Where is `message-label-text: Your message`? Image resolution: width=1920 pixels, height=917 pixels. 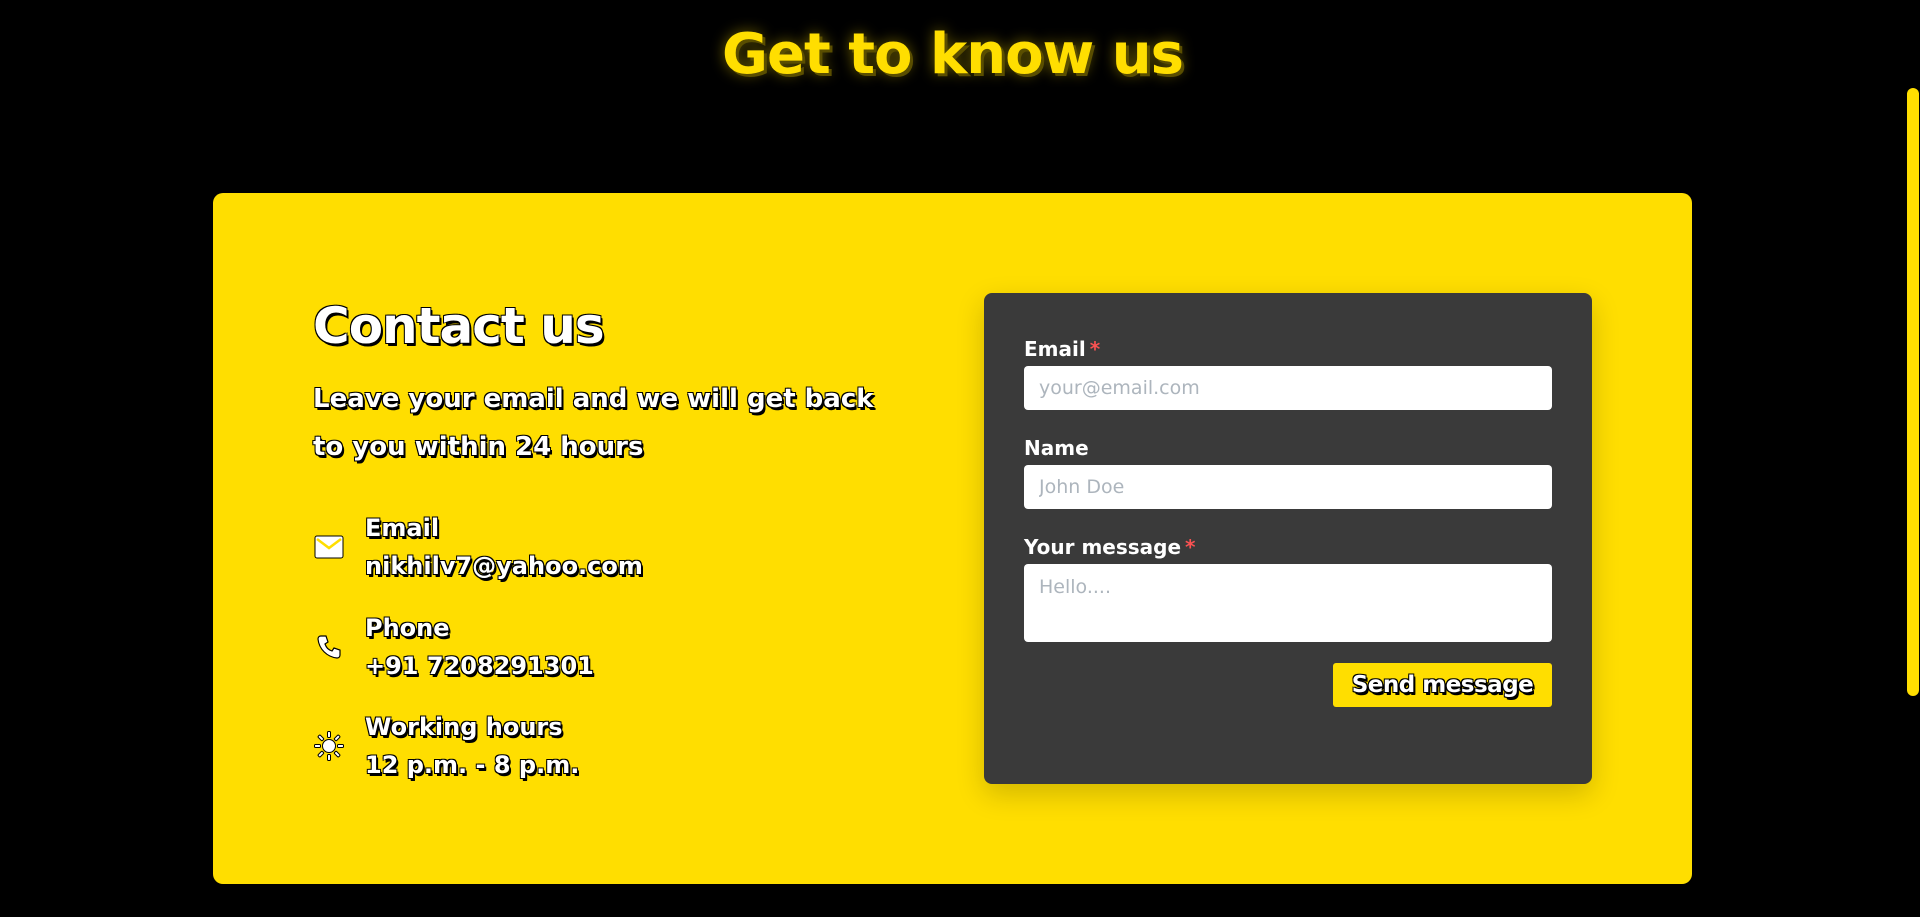
message-label-text: Your message is located at coordinates (1103, 547).